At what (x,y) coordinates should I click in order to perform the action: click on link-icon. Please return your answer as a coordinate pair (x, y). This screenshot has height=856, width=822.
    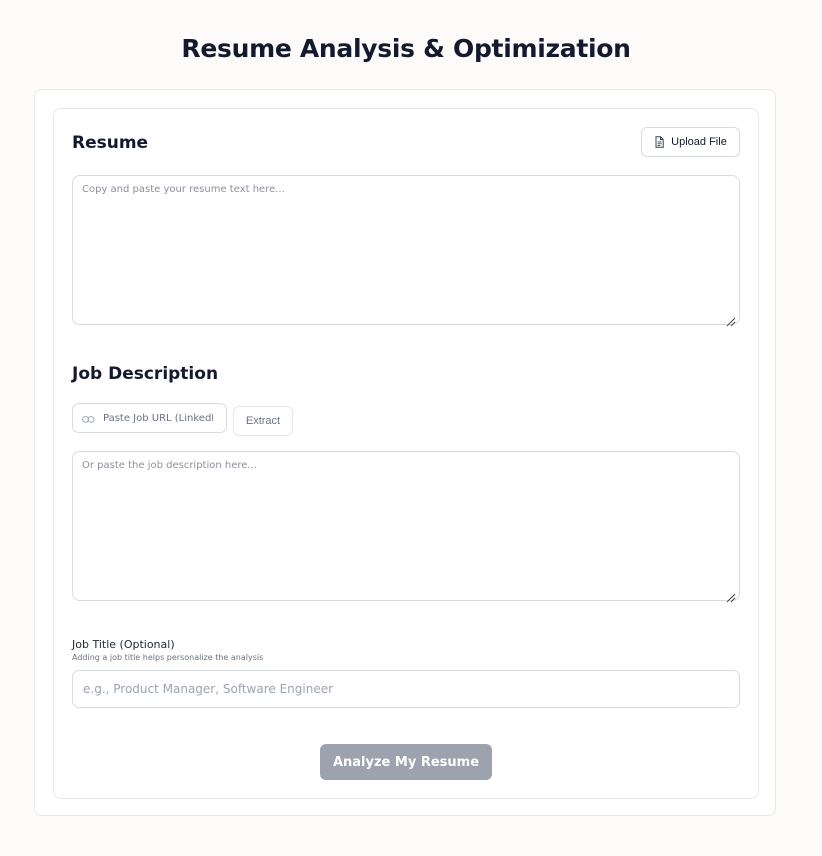
    Looking at the image, I should click on (88, 418).